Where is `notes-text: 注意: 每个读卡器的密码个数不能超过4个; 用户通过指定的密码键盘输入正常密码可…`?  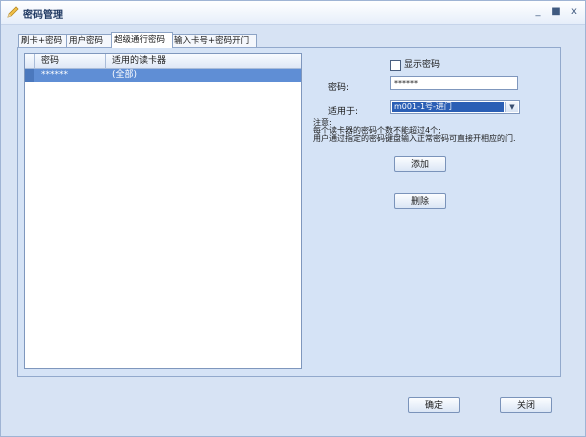 notes-text: 注意: 每个读卡器的密码个数不能超过4个; 用户通过指定的密码键盘输入正常密码可… is located at coordinates (414, 131).